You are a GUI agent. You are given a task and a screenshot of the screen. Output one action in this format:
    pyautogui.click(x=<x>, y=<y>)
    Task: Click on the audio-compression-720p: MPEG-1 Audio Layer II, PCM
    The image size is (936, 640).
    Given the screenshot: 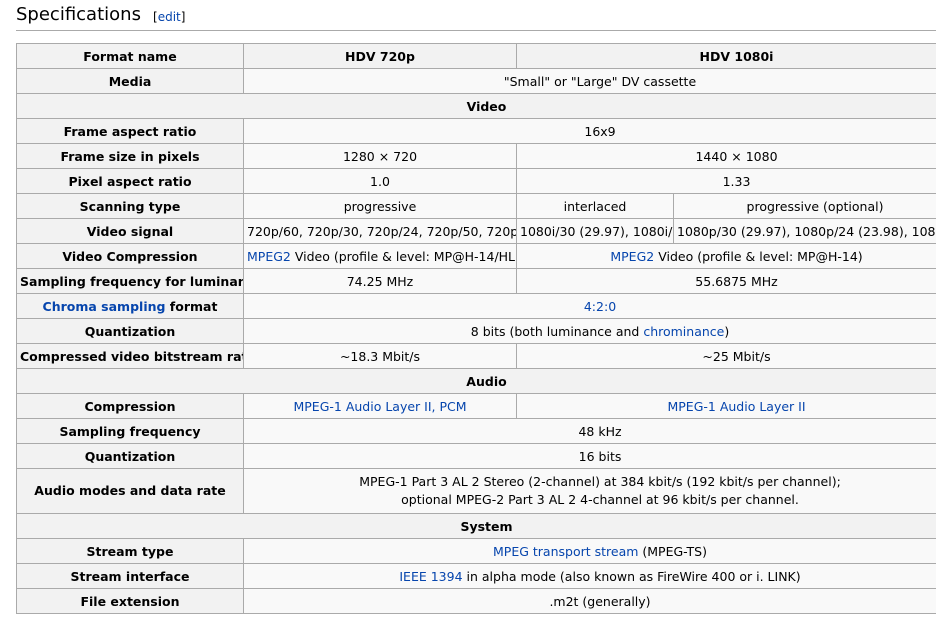 What is the action you would take?
    pyautogui.click(x=380, y=406)
    